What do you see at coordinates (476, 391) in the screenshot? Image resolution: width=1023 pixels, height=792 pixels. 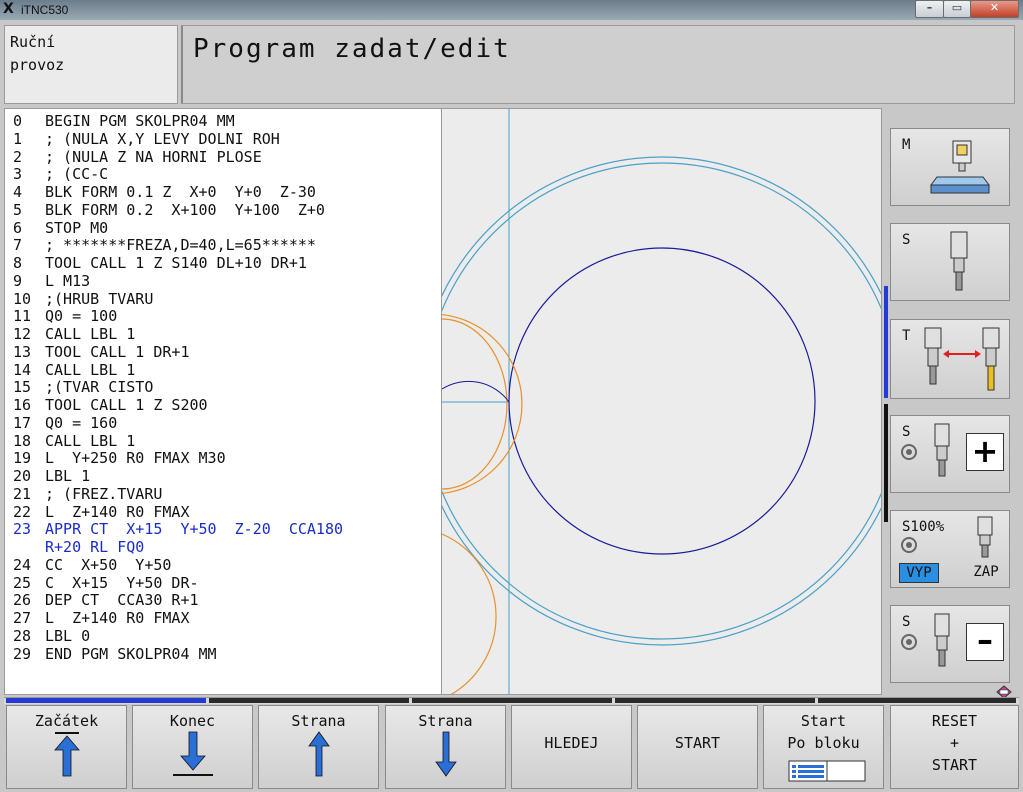 I see `approach-line-blue` at bounding box center [476, 391].